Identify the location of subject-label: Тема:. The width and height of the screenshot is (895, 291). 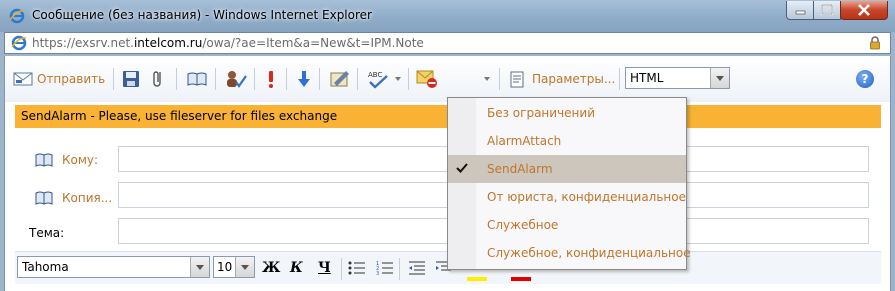
(47, 233).